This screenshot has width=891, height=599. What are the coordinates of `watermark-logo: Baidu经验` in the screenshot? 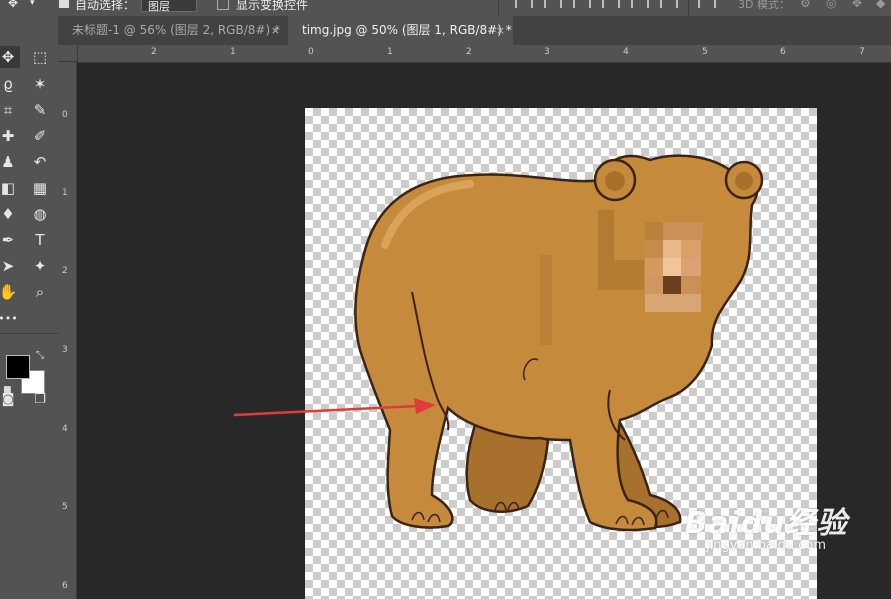 It's located at (766, 523).